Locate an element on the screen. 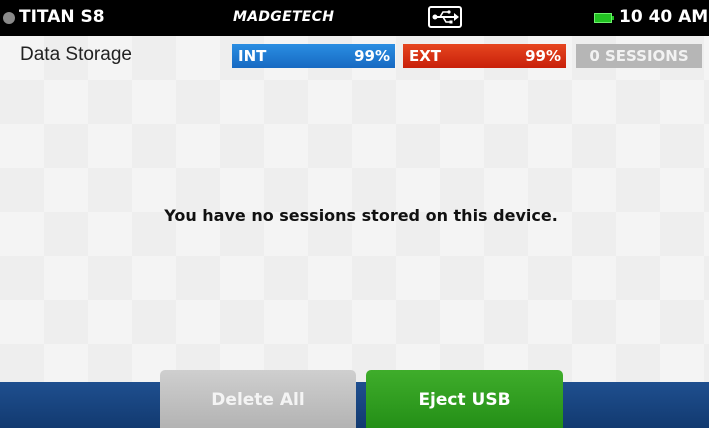 Image resolution: width=709 pixels, height=428 pixels. internal-storage-label: INT is located at coordinates (252, 56).